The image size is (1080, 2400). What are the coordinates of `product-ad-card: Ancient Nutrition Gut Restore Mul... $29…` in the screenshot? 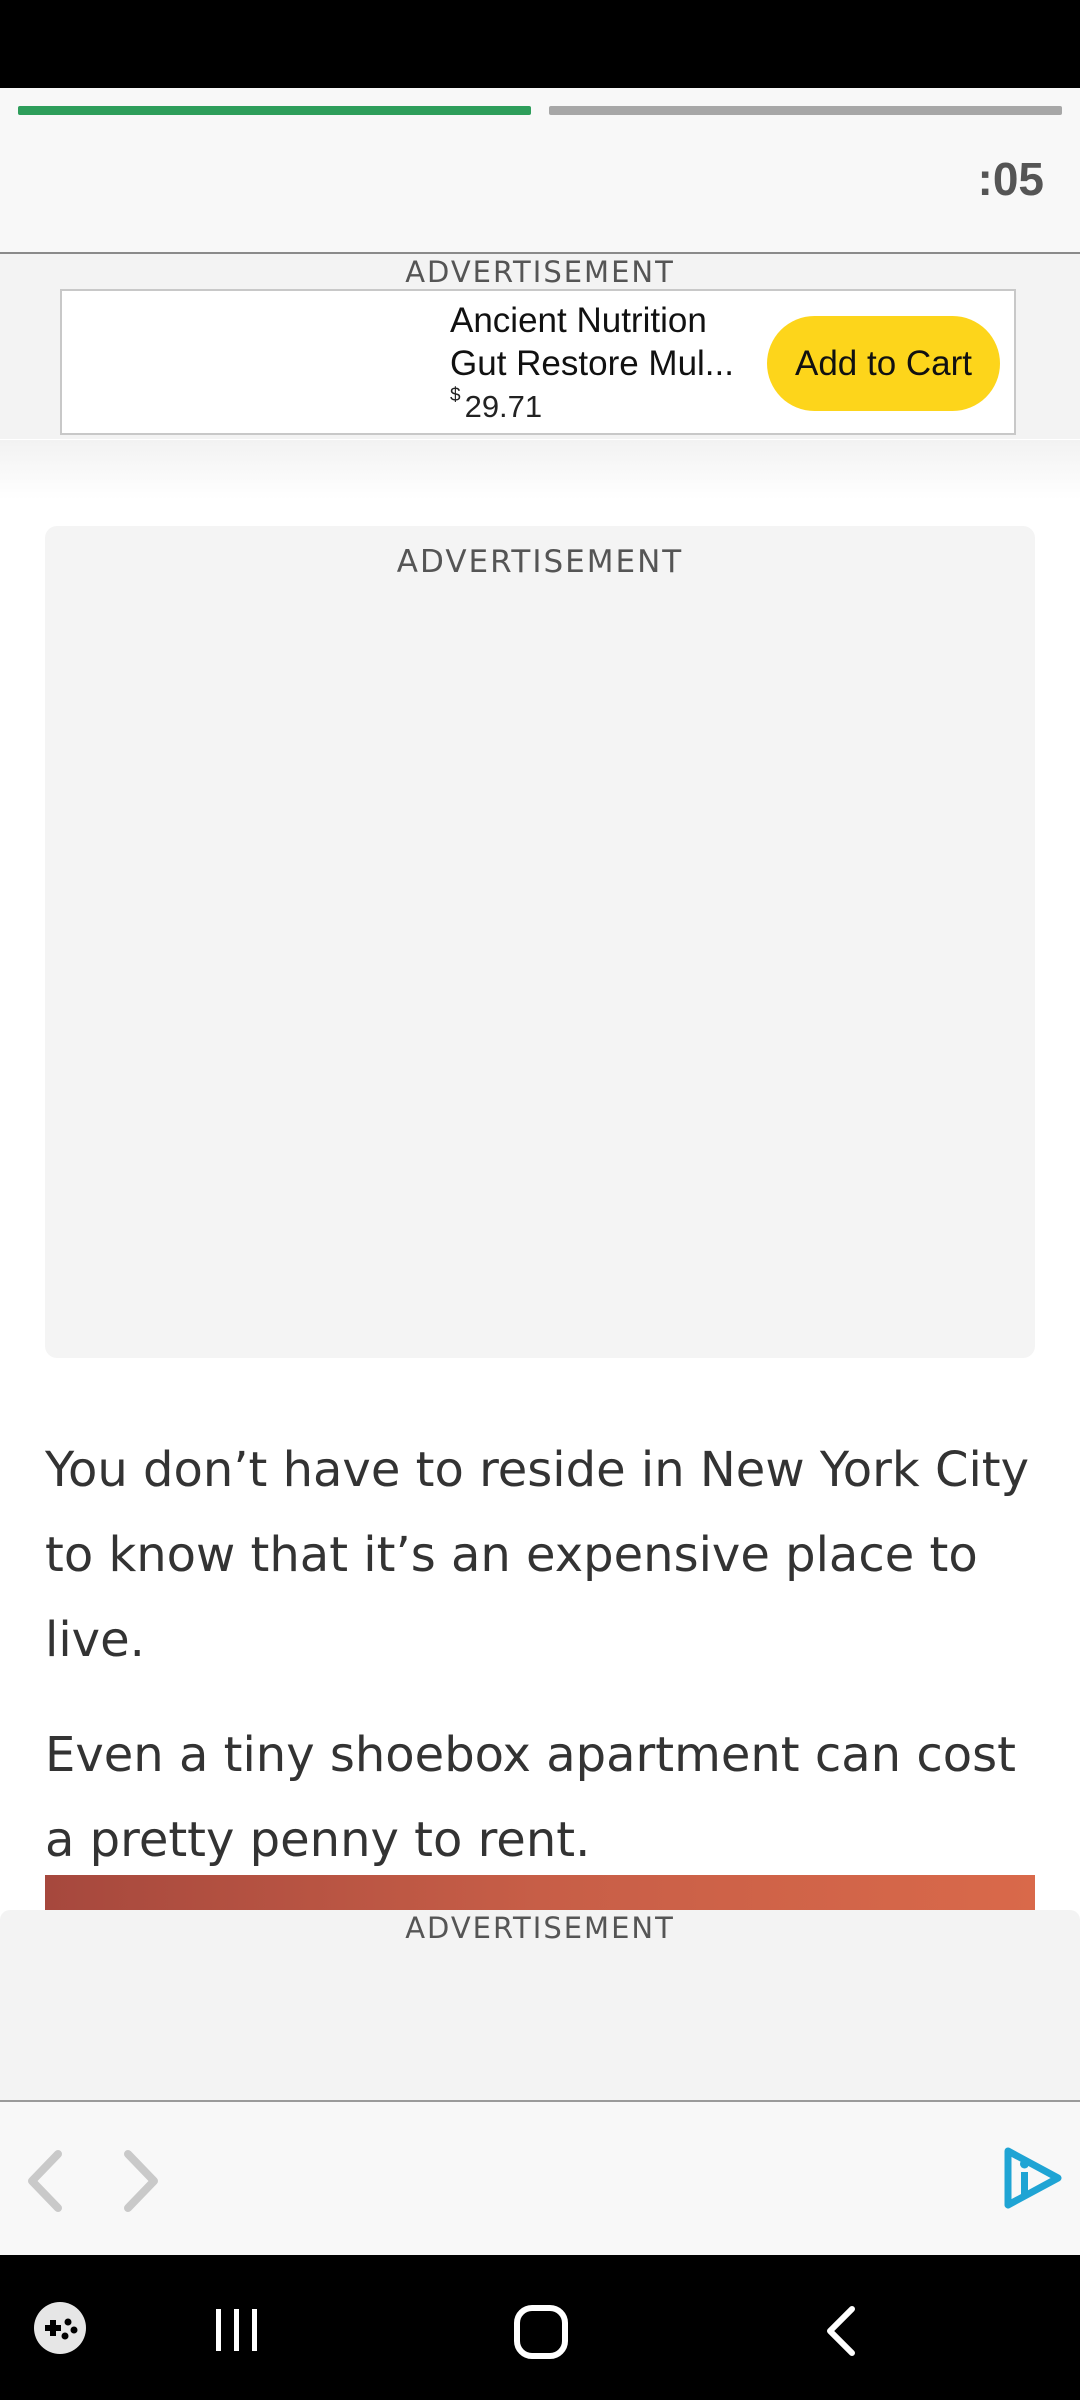 It's located at (538, 362).